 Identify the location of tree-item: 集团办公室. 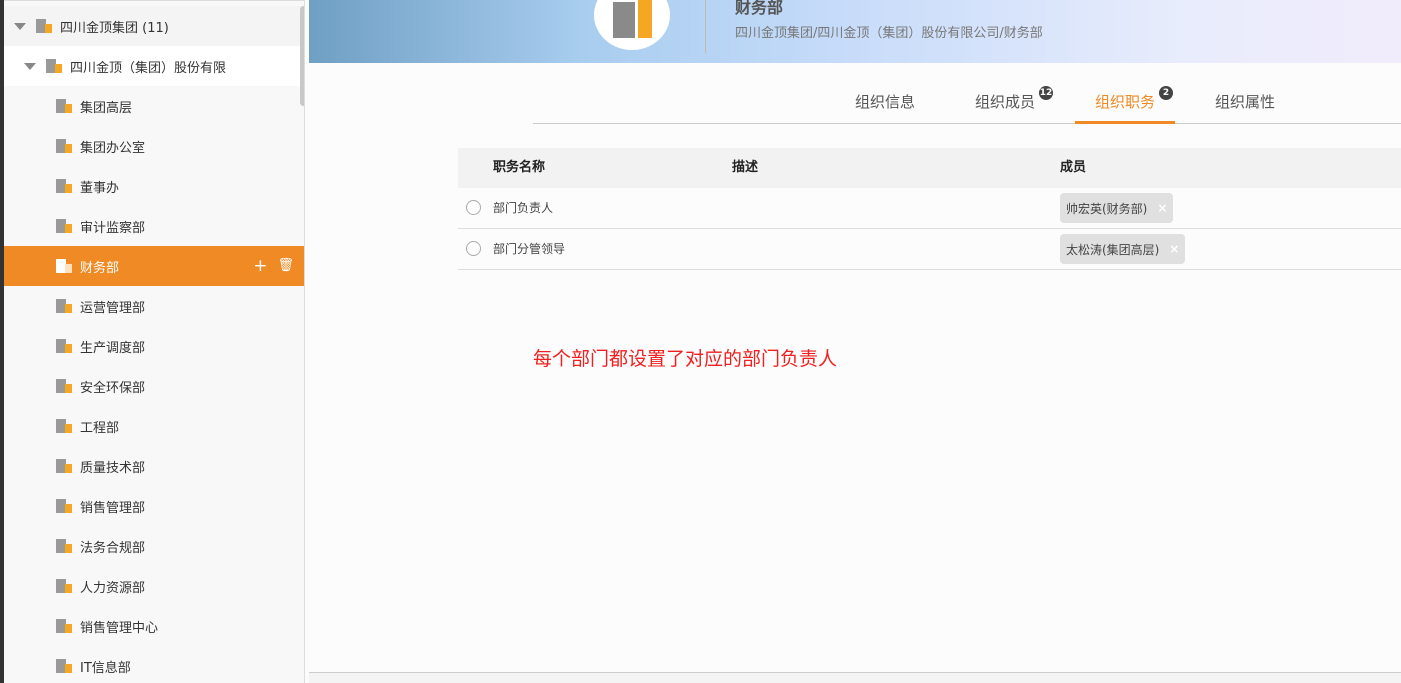
(154, 146).